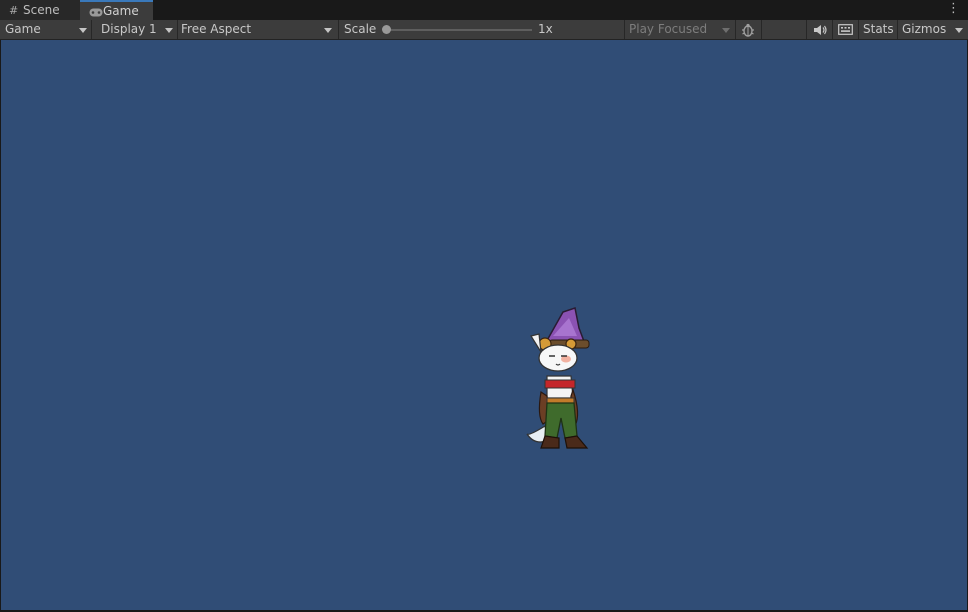  Describe the element at coordinates (46, 29) in the screenshot. I see `view-mode-dropdown: Game` at that location.